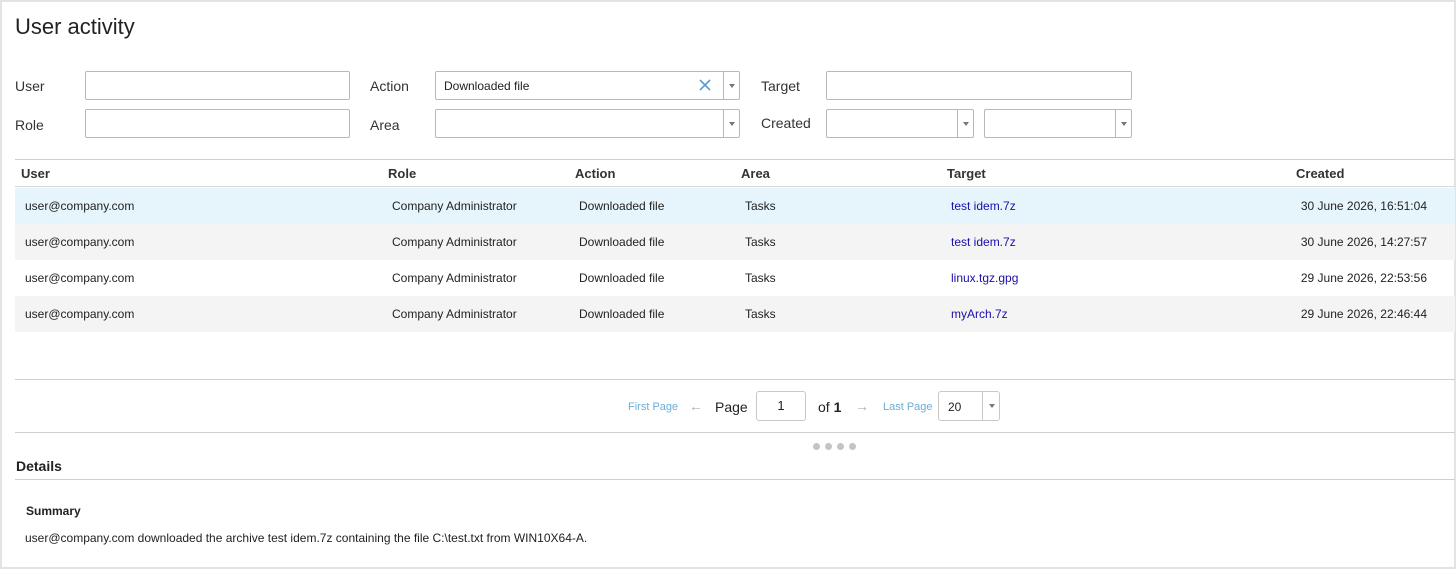 The image size is (1456, 569). What do you see at coordinates (862, 406) in the screenshot?
I see `next-page-arrow-icon: →` at bounding box center [862, 406].